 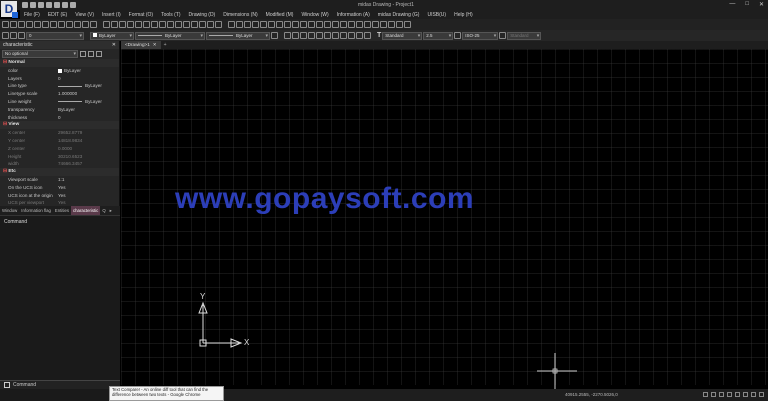 What do you see at coordinates (59, 141) in the screenshot?
I see `prop-row: Y center 14818.9834` at bounding box center [59, 141].